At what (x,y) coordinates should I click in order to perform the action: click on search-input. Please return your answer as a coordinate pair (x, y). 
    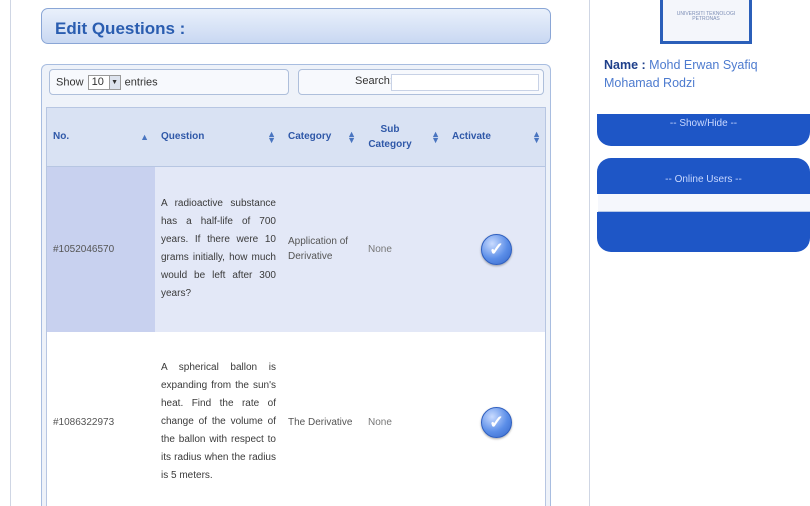
    Looking at the image, I should click on (465, 82).